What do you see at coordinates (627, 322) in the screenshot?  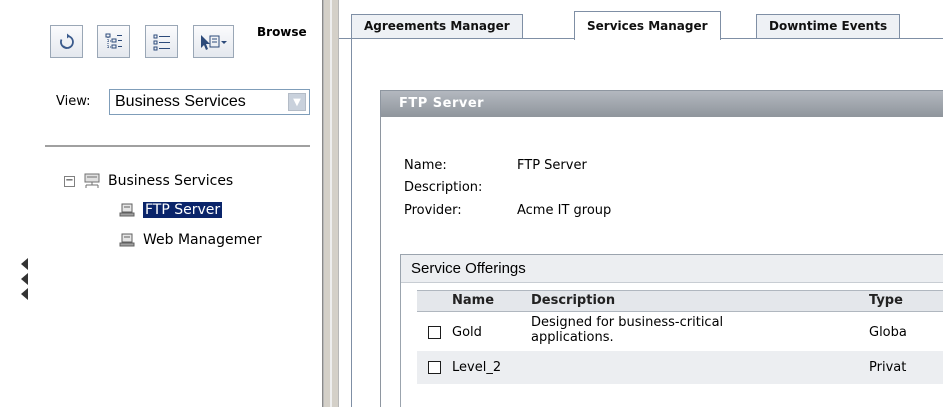 I see `offering-description-line1: Designed for business-critical` at bounding box center [627, 322].